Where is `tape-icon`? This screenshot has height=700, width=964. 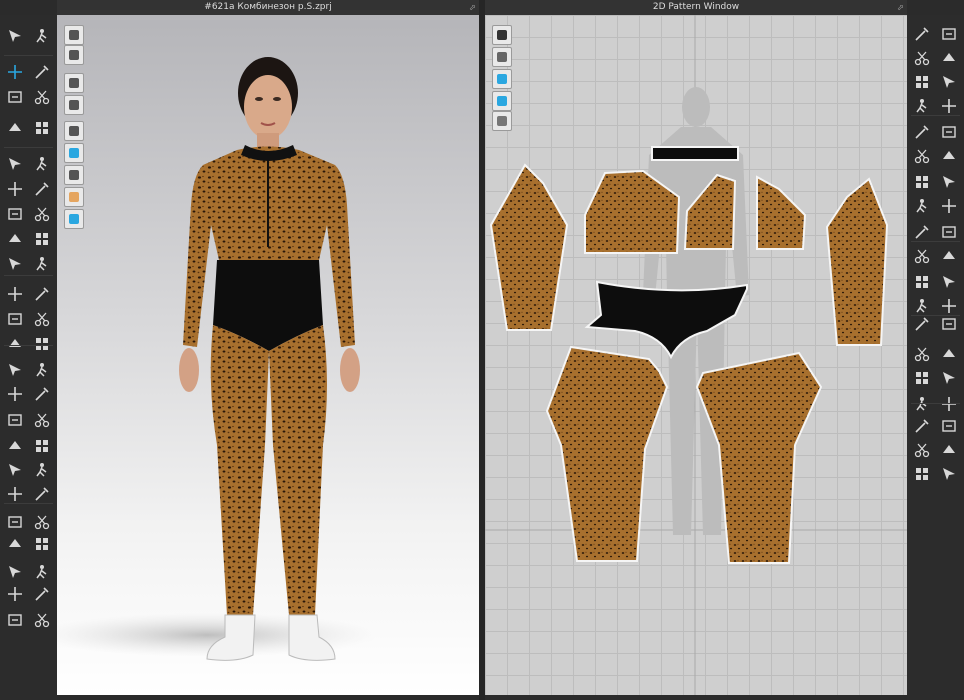 tape-icon is located at coordinates (42, 344).